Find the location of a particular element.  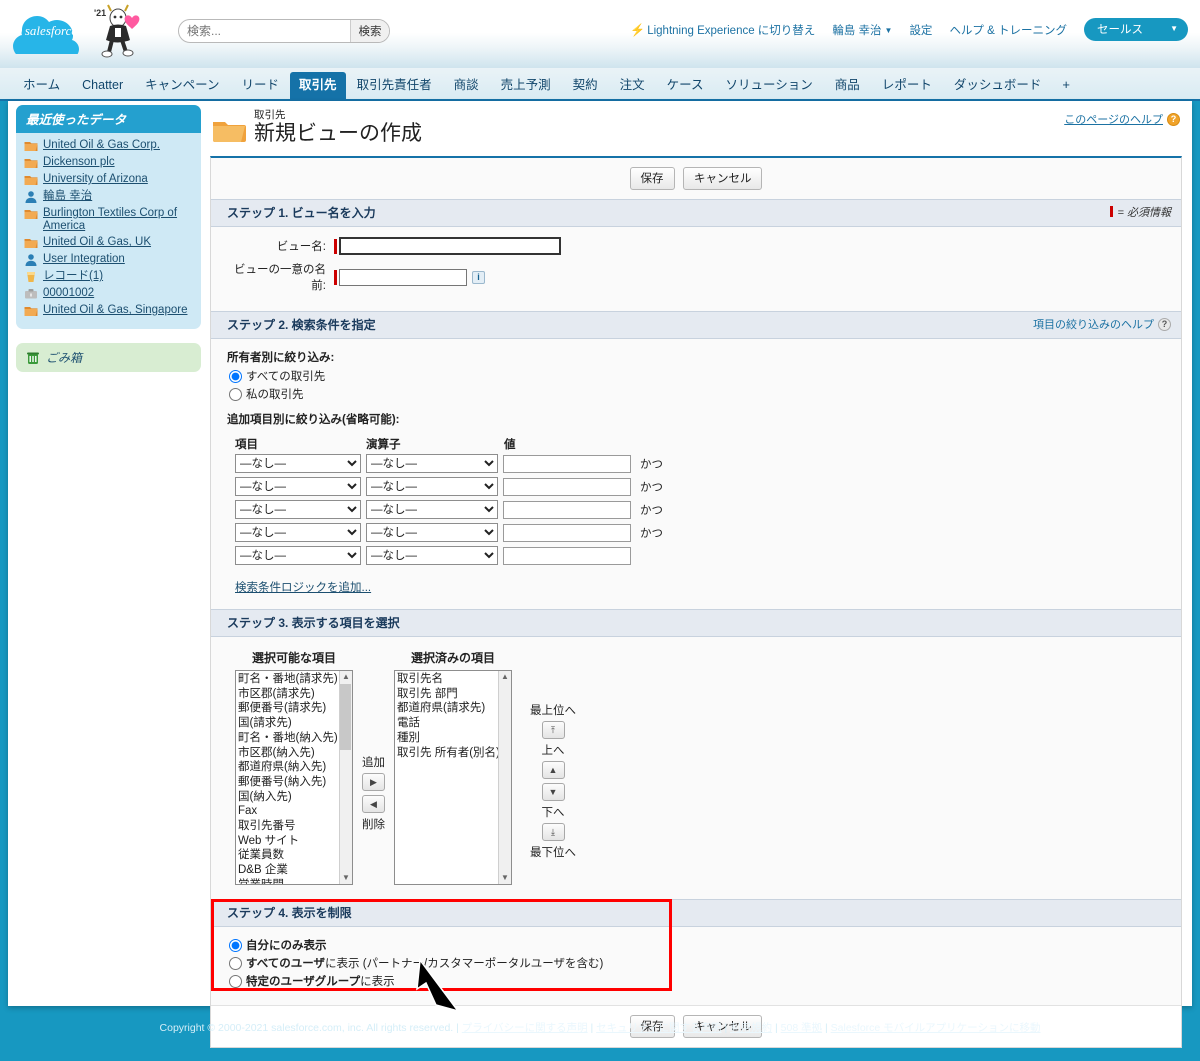

available-field-option: 都道府県(納入先) is located at coordinates (288, 767).